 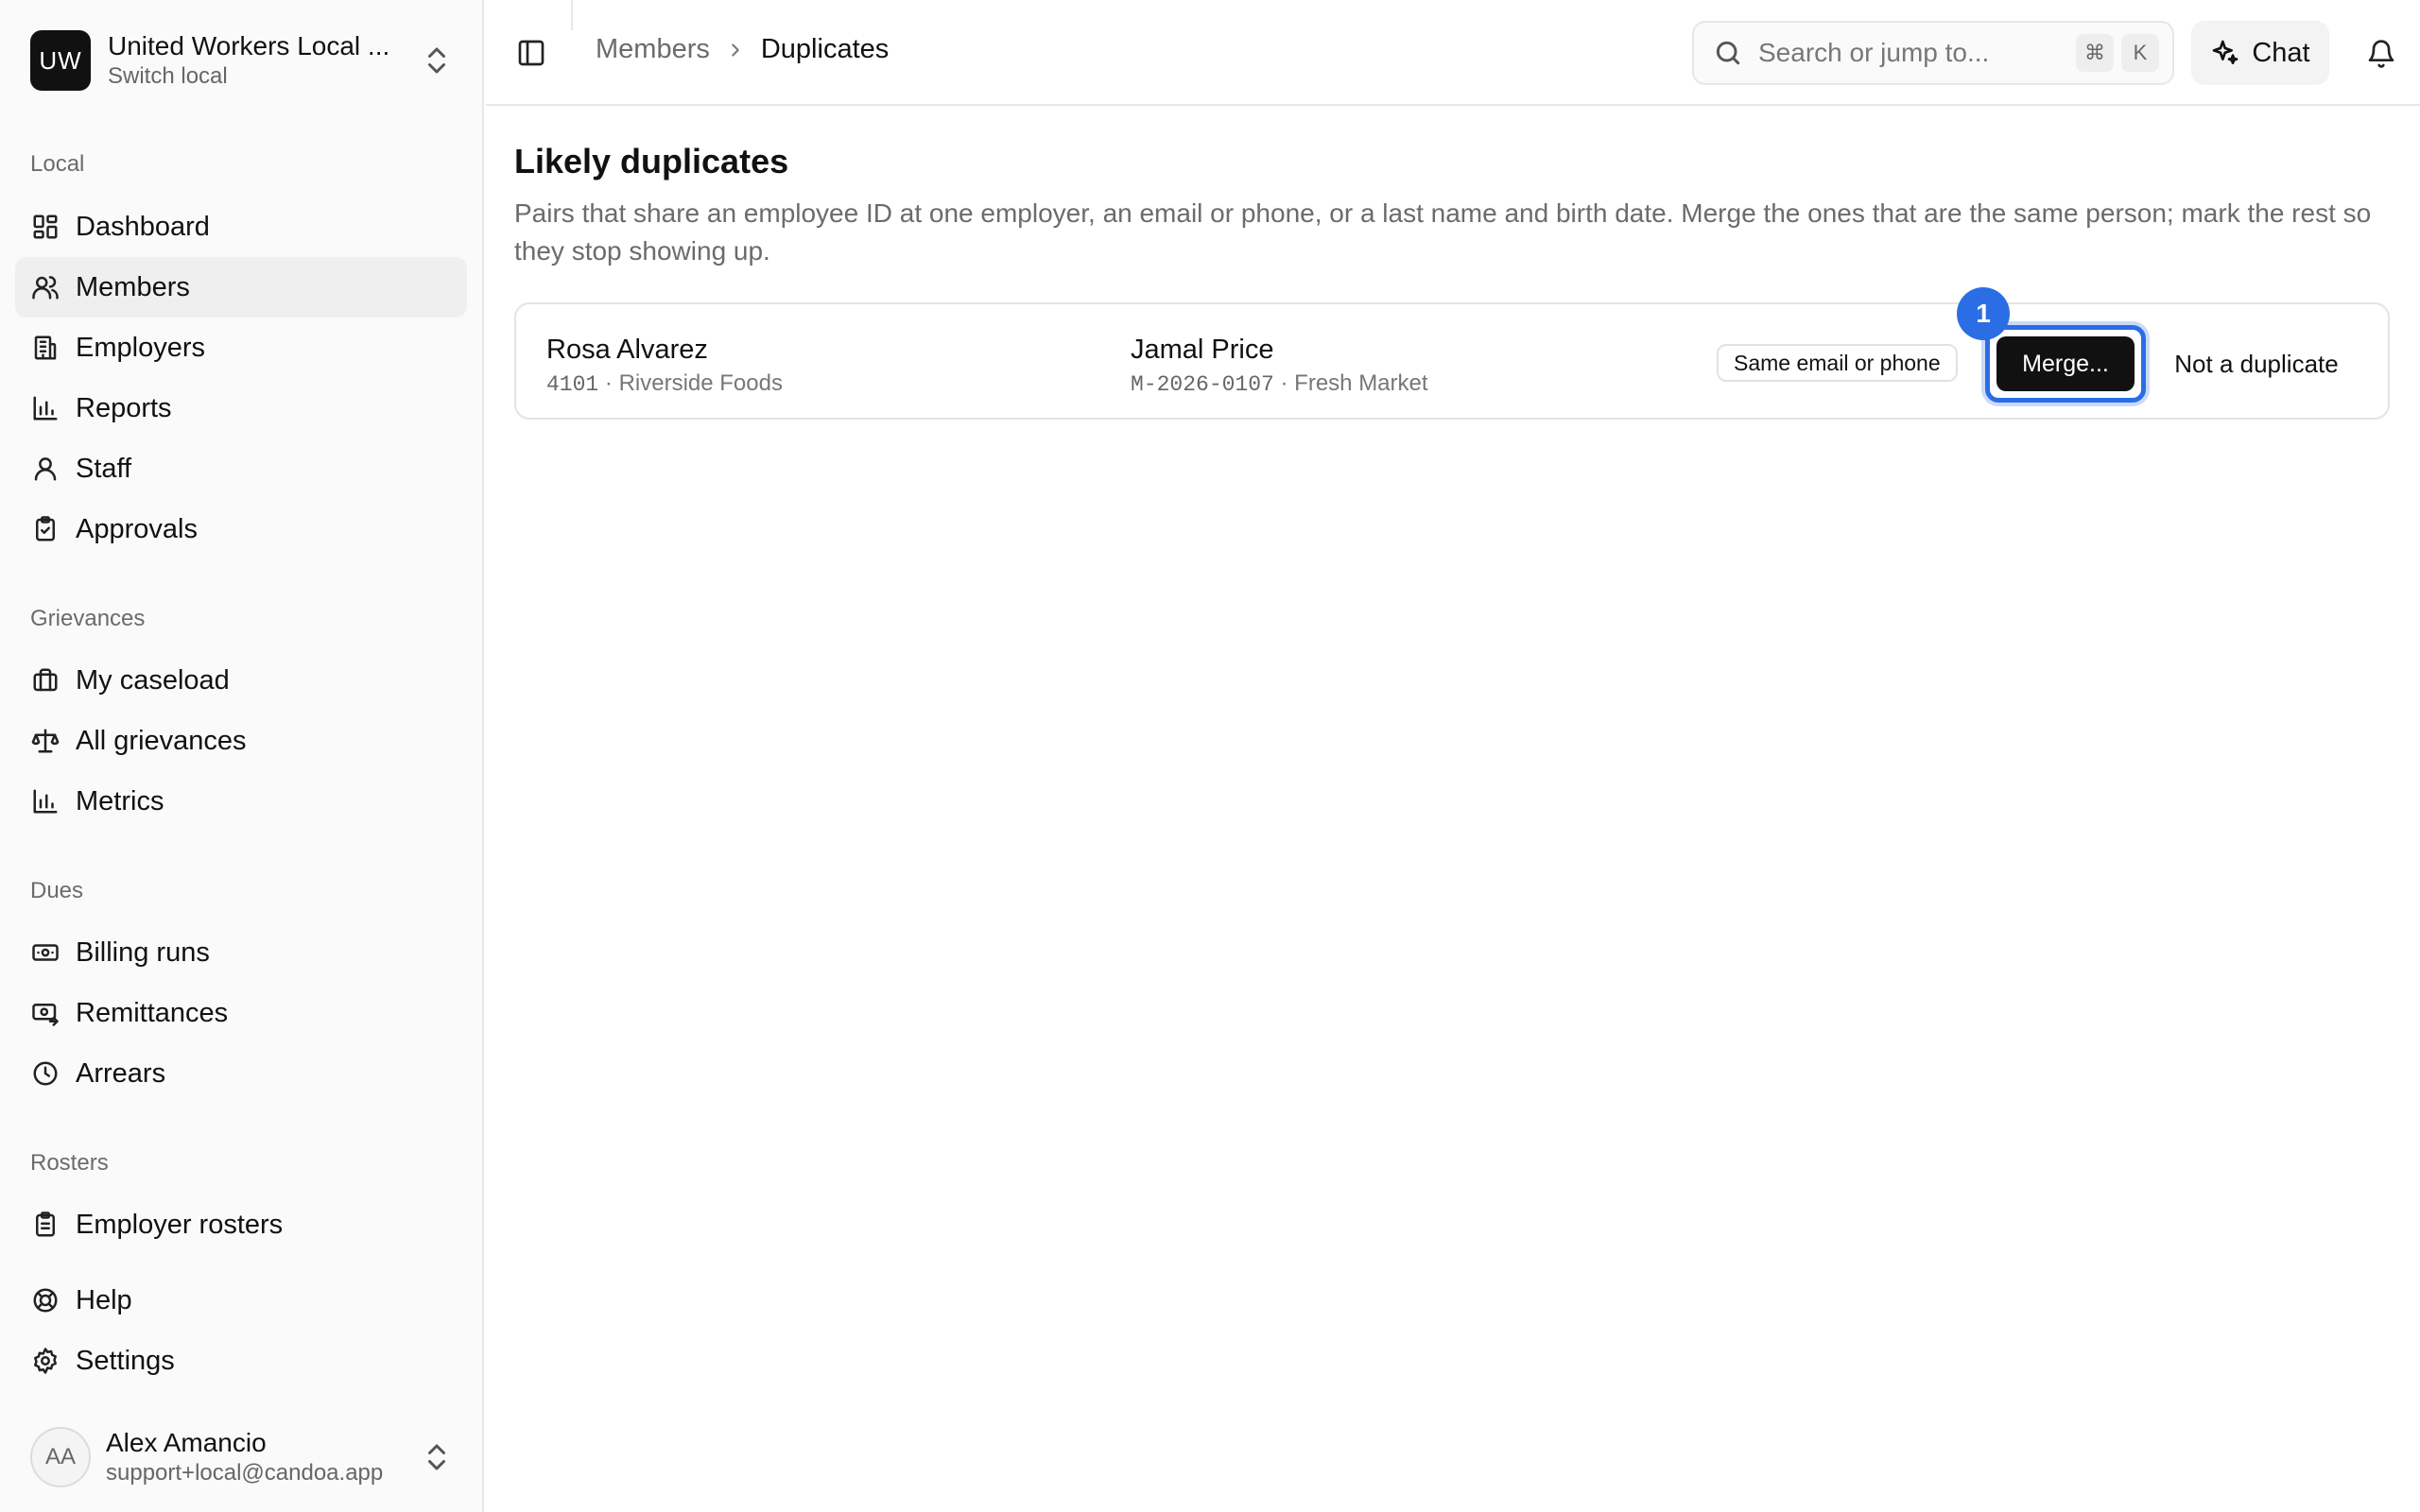 What do you see at coordinates (241, 348) in the screenshot?
I see `sidebar-item-employers: Employers` at bounding box center [241, 348].